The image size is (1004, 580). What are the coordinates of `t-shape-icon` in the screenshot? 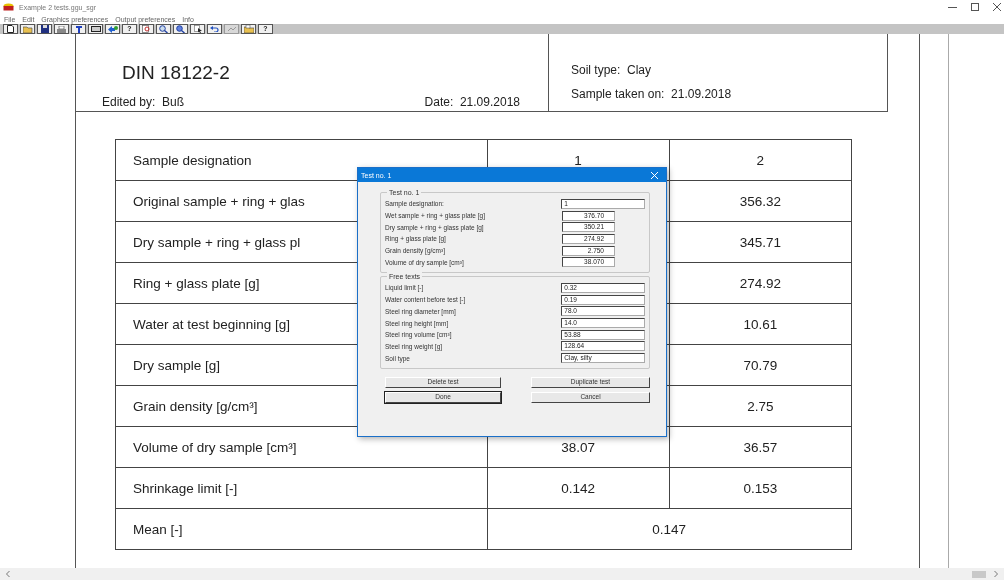 It's located at (78, 29).